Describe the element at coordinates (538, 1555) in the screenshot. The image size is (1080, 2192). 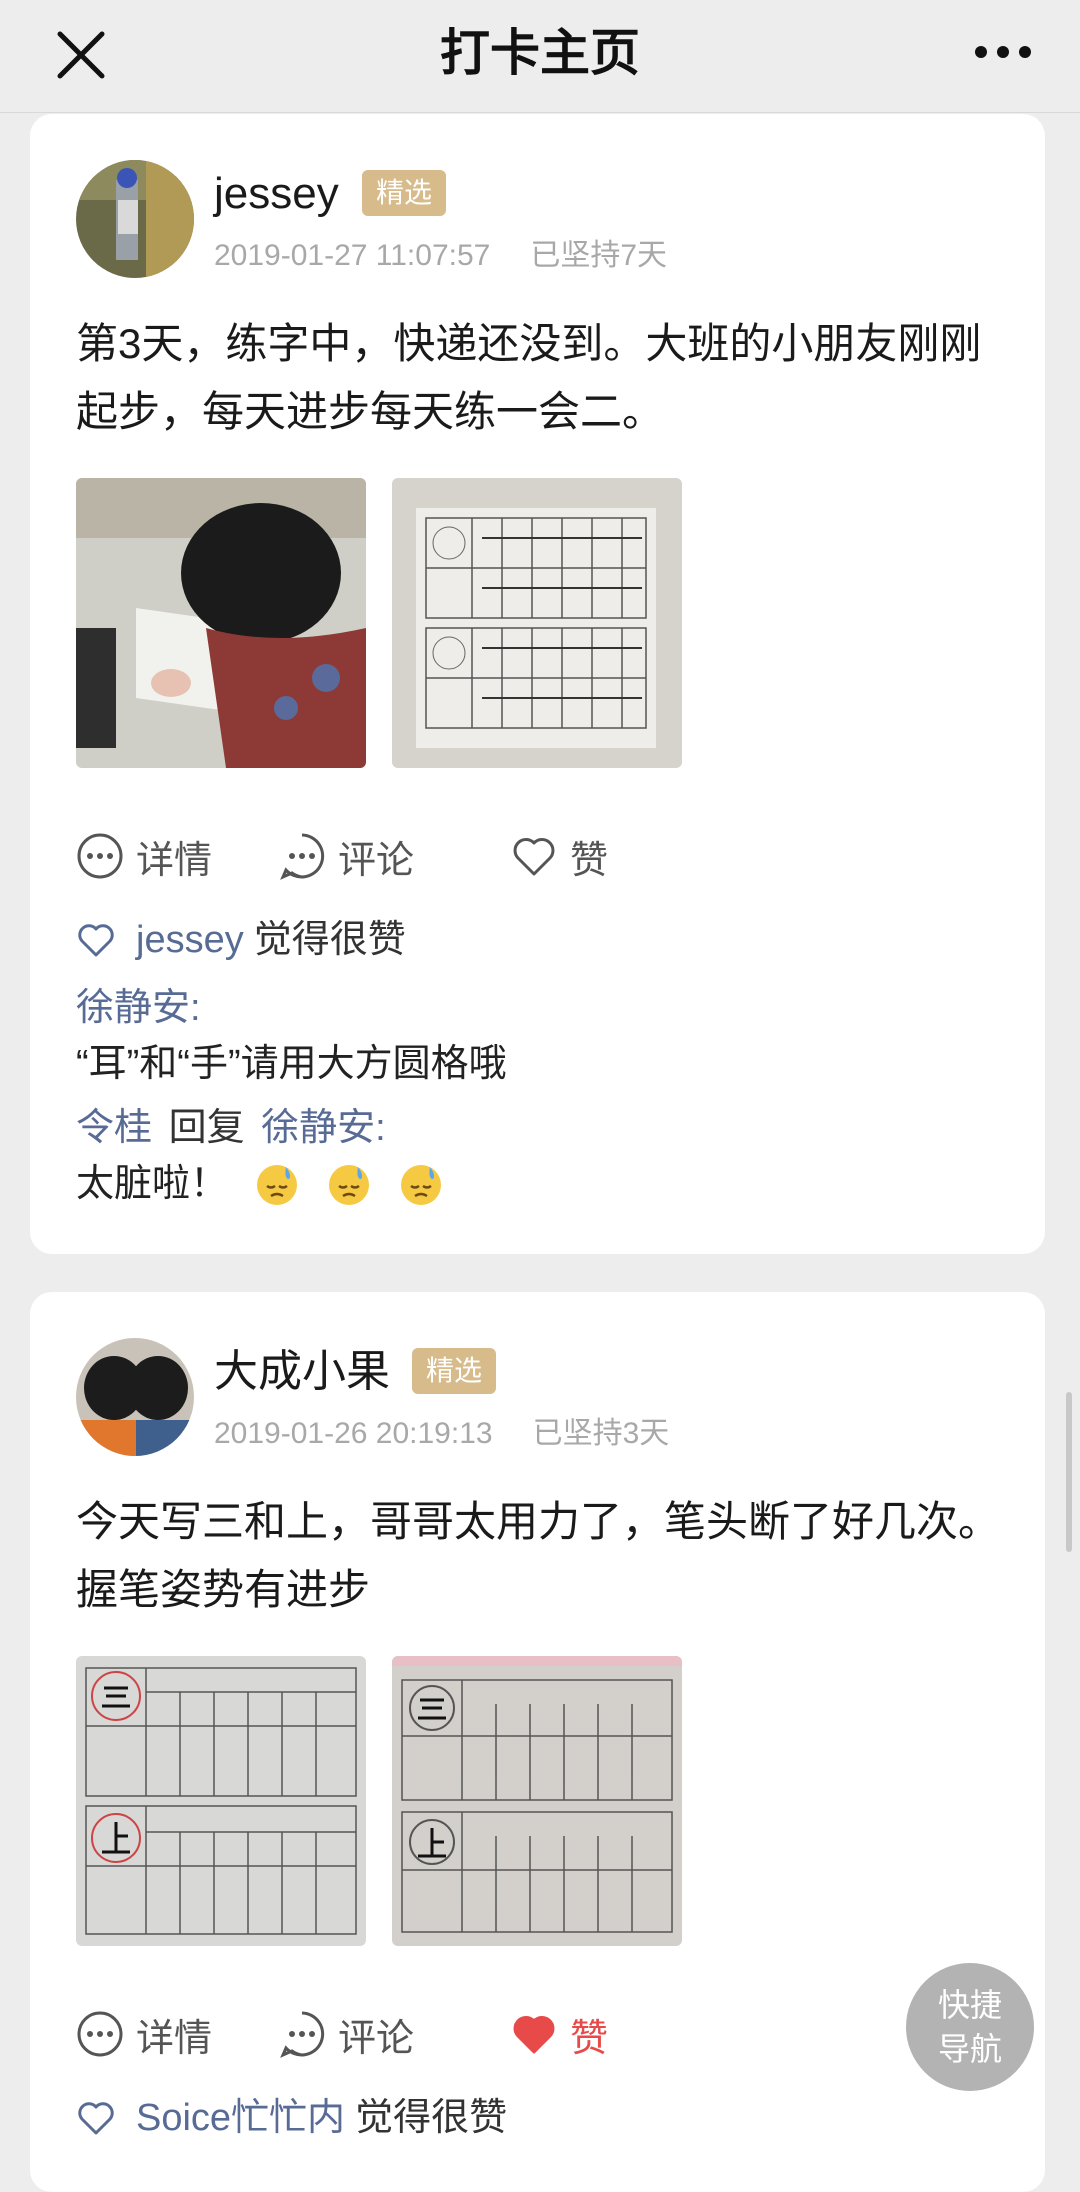
I see `post-text: 今天写三和上，哥哥太用力了，笔头断了好几次。握笔姿势有进步` at that location.